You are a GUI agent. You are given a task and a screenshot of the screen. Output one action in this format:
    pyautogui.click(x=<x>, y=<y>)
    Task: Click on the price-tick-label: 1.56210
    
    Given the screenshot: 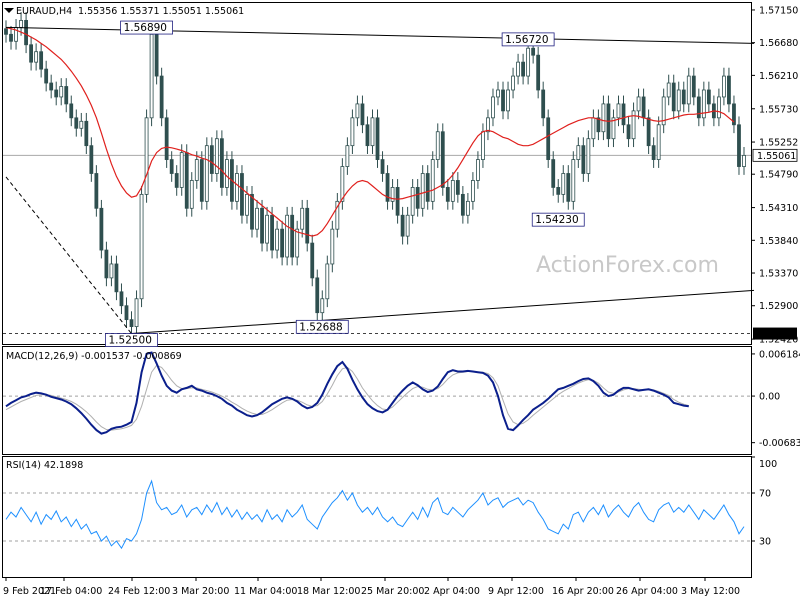 What is the action you would take?
    pyautogui.click(x=778, y=76)
    